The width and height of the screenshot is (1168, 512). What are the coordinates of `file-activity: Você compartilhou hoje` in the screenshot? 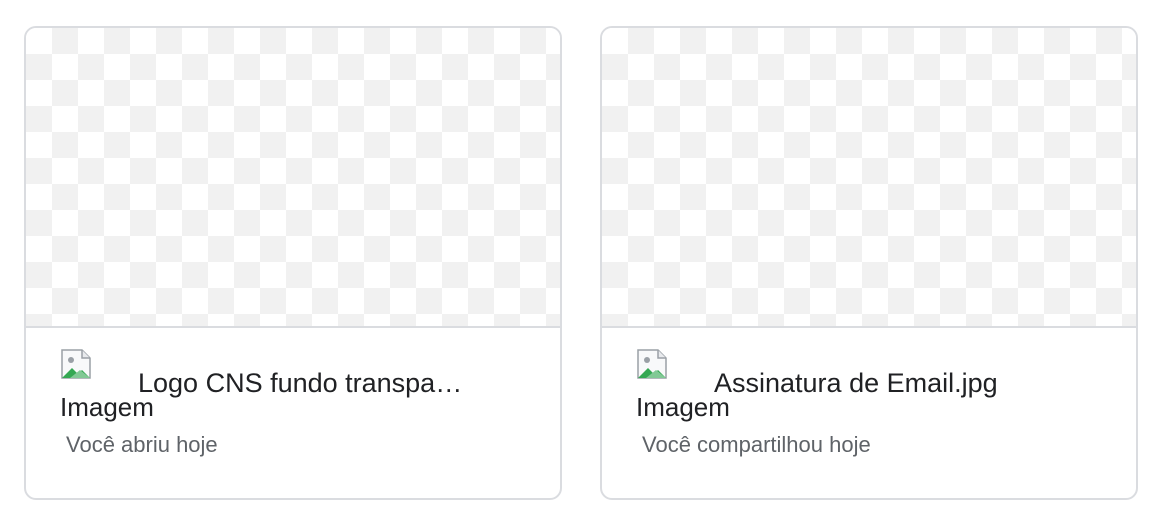 It's located at (756, 444).